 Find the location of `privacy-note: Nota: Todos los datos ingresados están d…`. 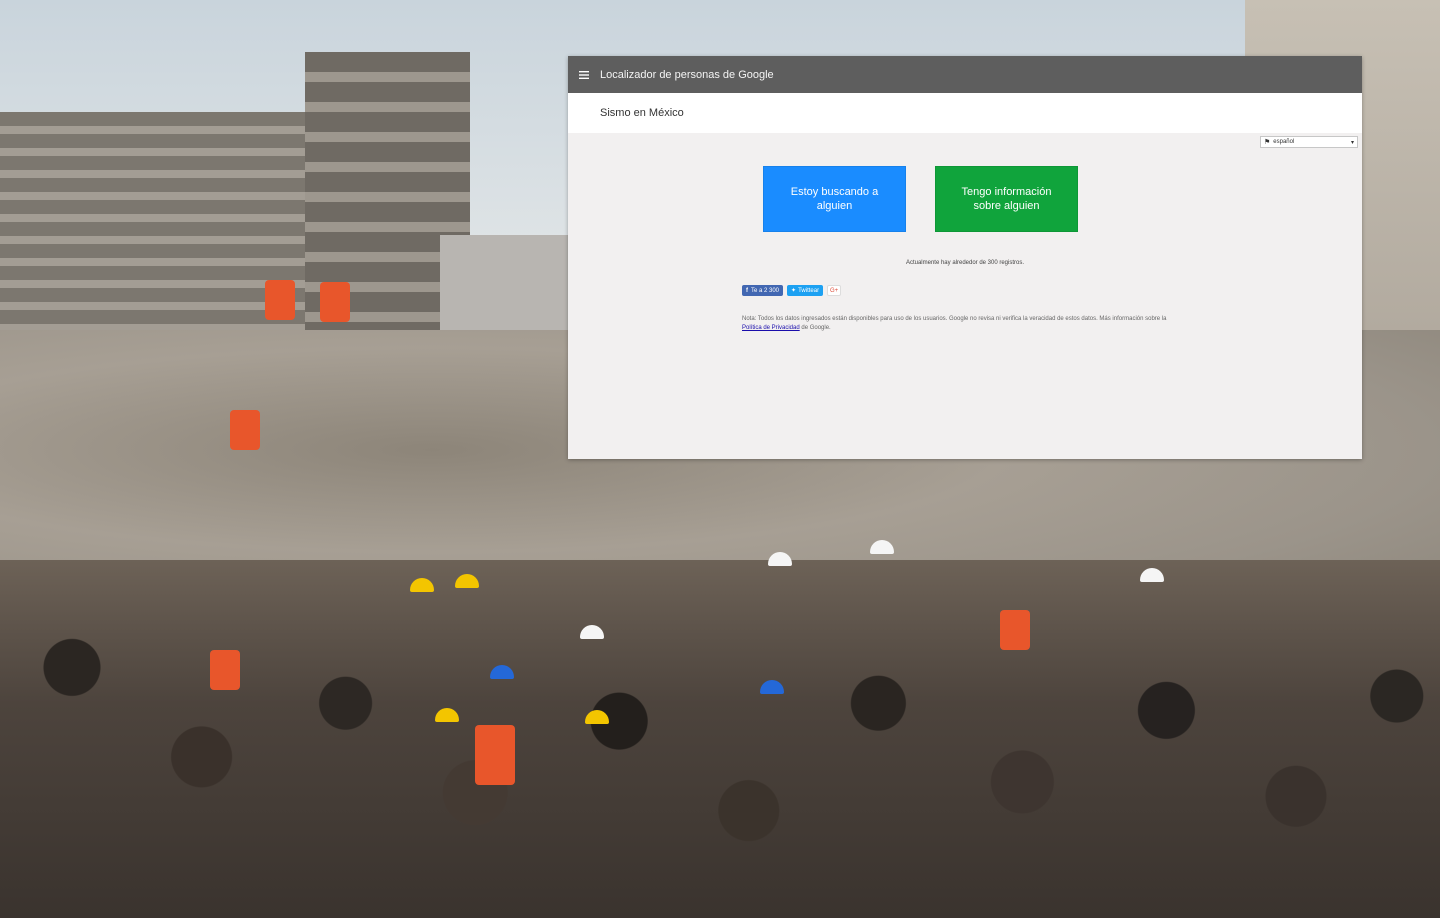

privacy-note: Nota: Todos los datos ingresados están d… is located at coordinates (957, 324).